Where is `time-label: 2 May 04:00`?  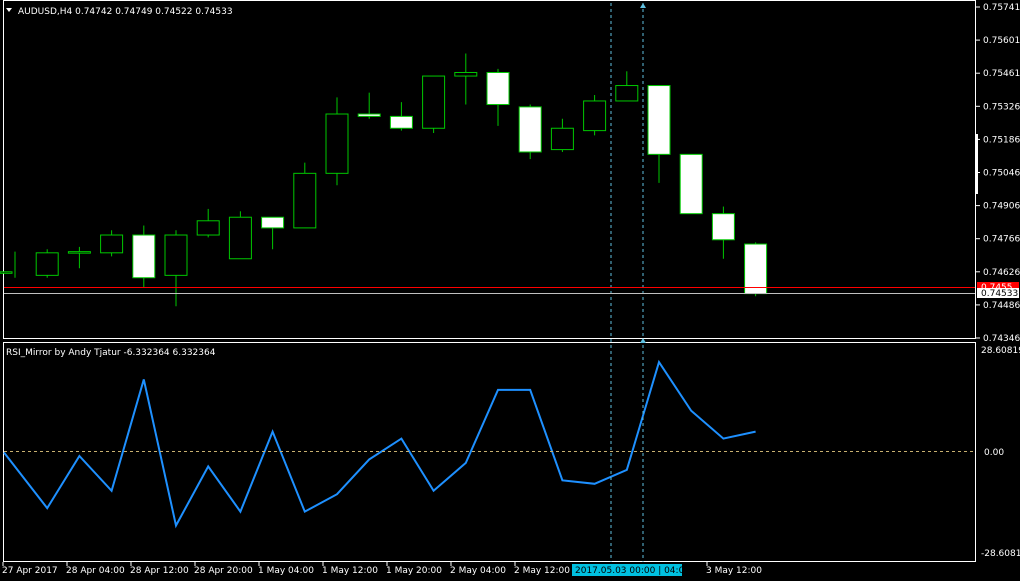 time-label: 2 May 04:00 is located at coordinates (478, 571).